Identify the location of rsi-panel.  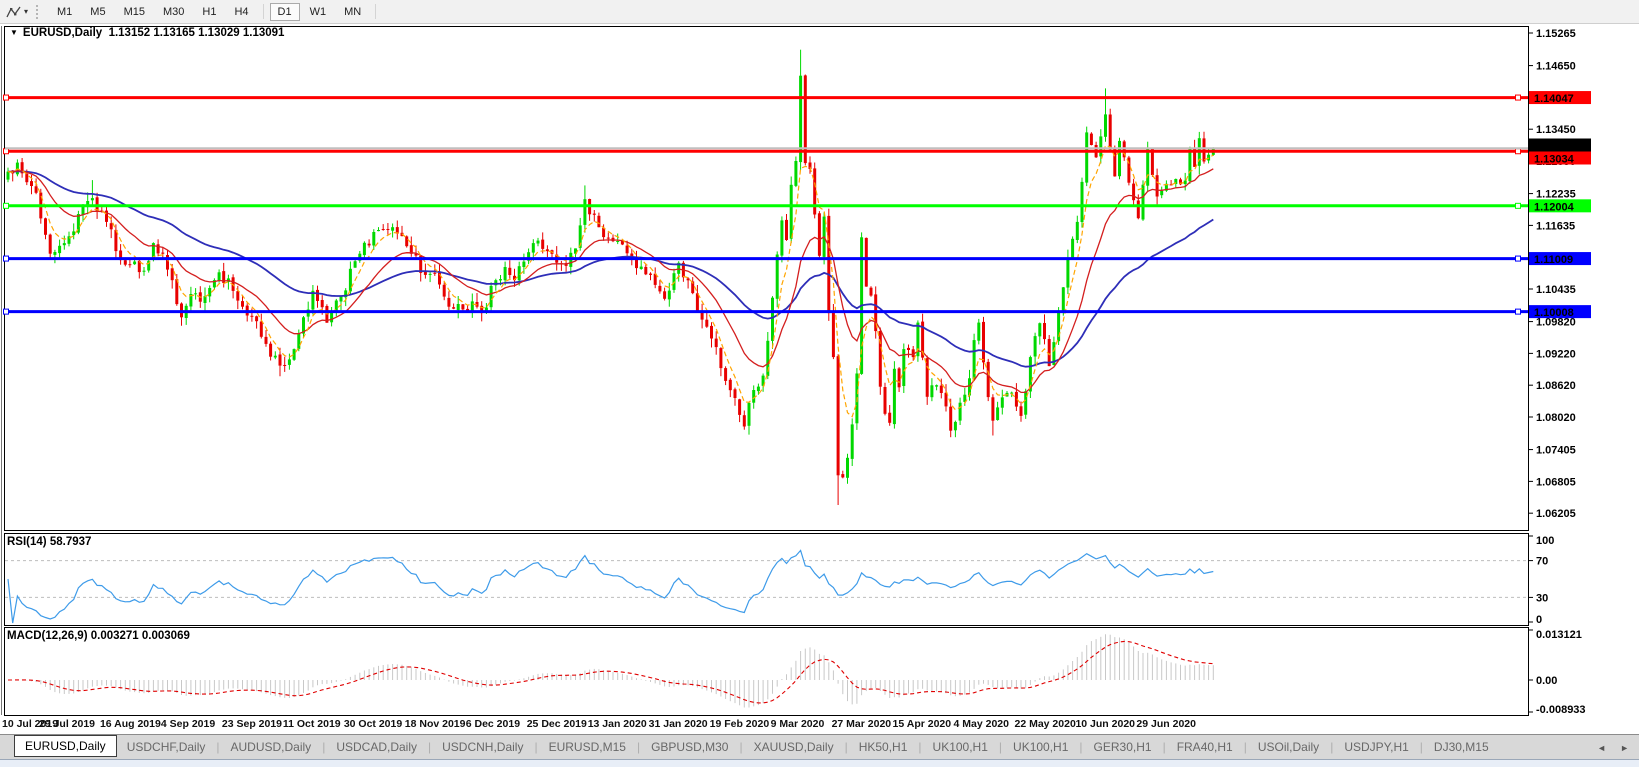
(766, 579).